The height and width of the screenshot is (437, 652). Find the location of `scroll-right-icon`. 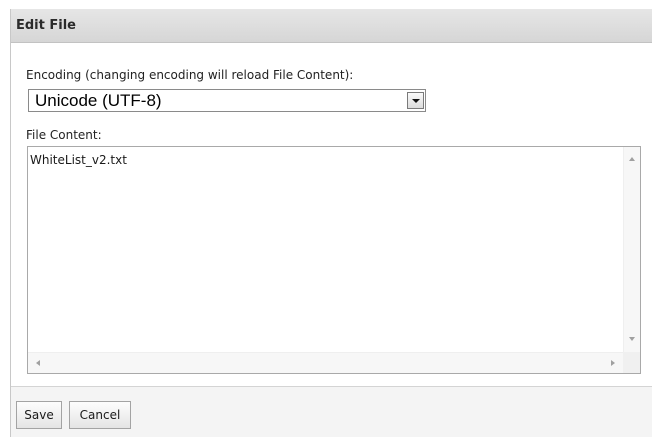

scroll-right-icon is located at coordinates (613, 363).